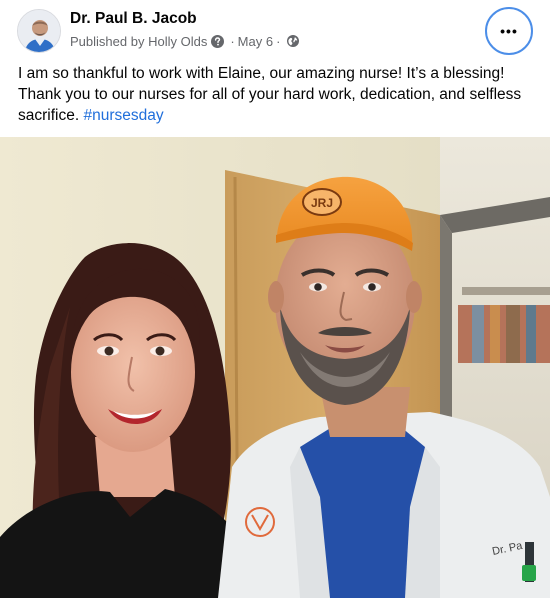 Image resolution: width=550 pixels, height=598 pixels. I want to click on more-options-icon: •••, so click(509, 31).